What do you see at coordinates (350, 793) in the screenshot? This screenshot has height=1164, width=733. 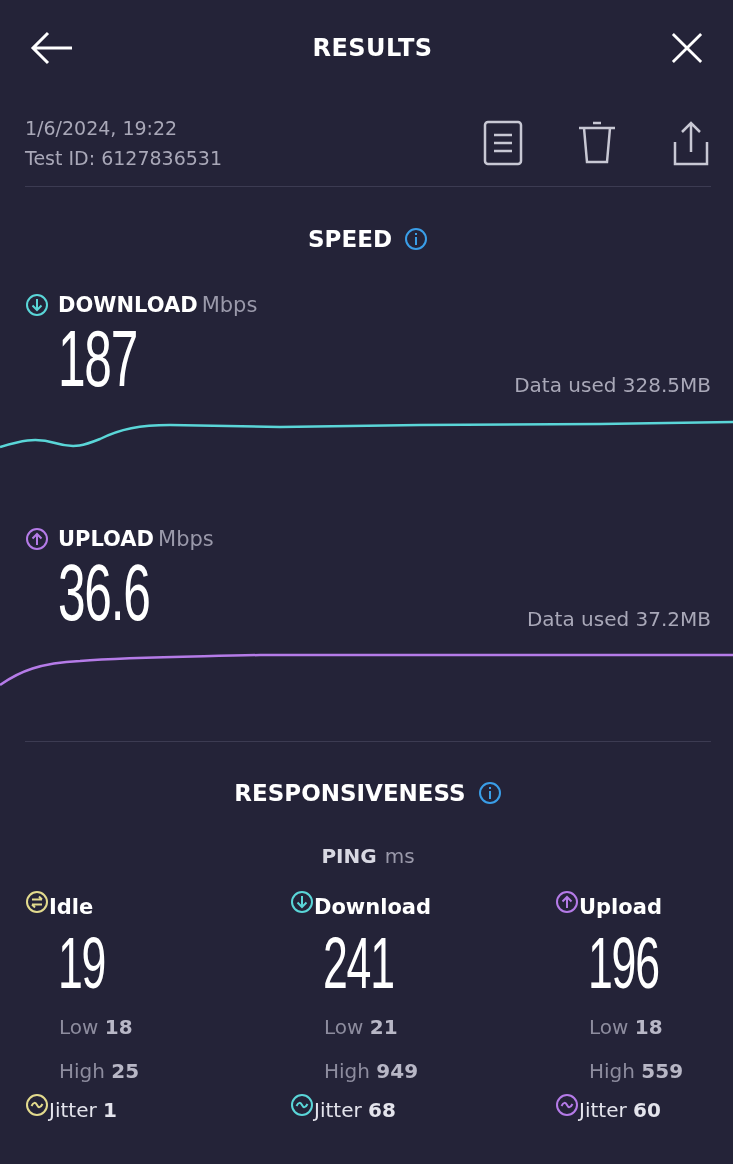 I see `section-title: RESPONSIVENESS` at bounding box center [350, 793].